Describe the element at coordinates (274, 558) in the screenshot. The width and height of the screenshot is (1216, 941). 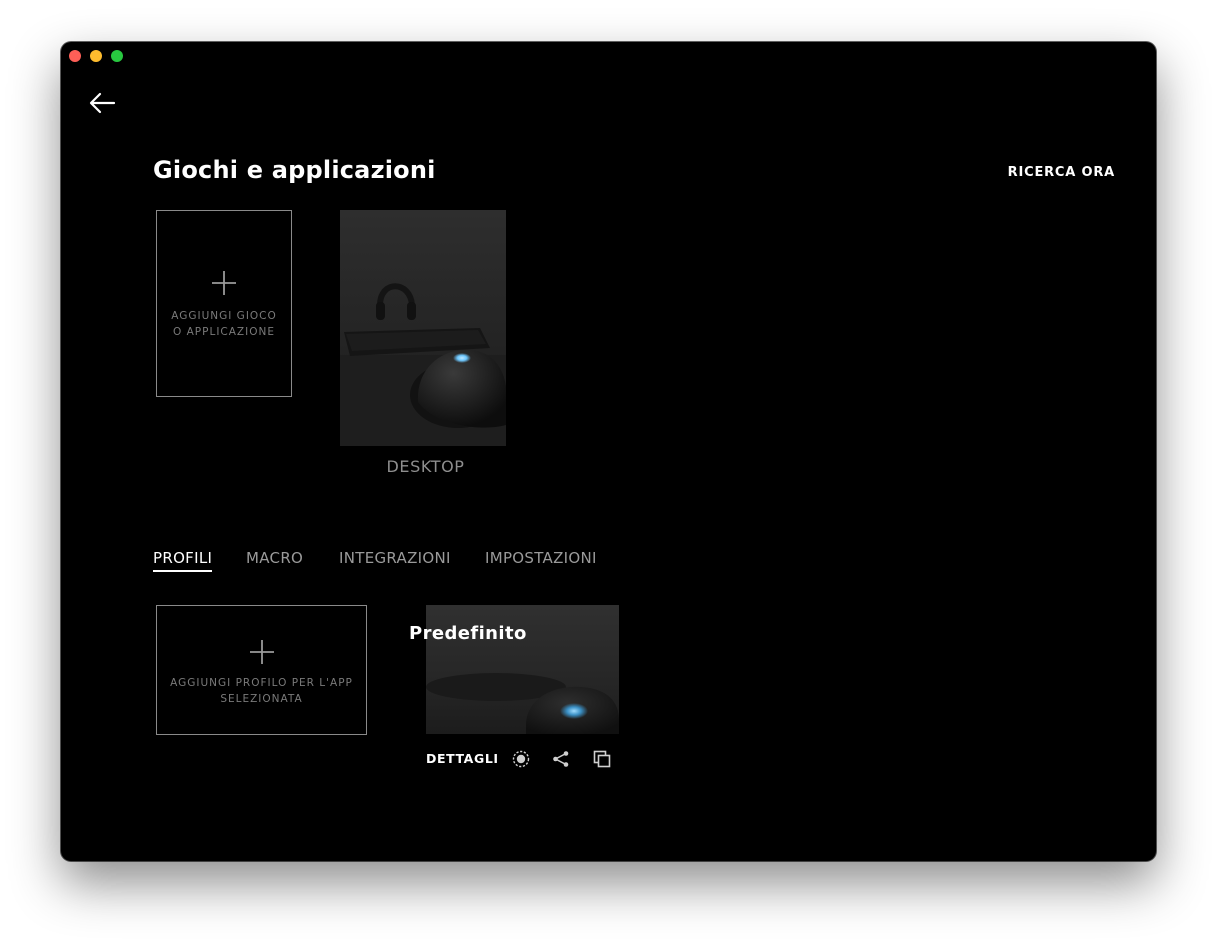
I see `tab-macro: MACRO` at that location.